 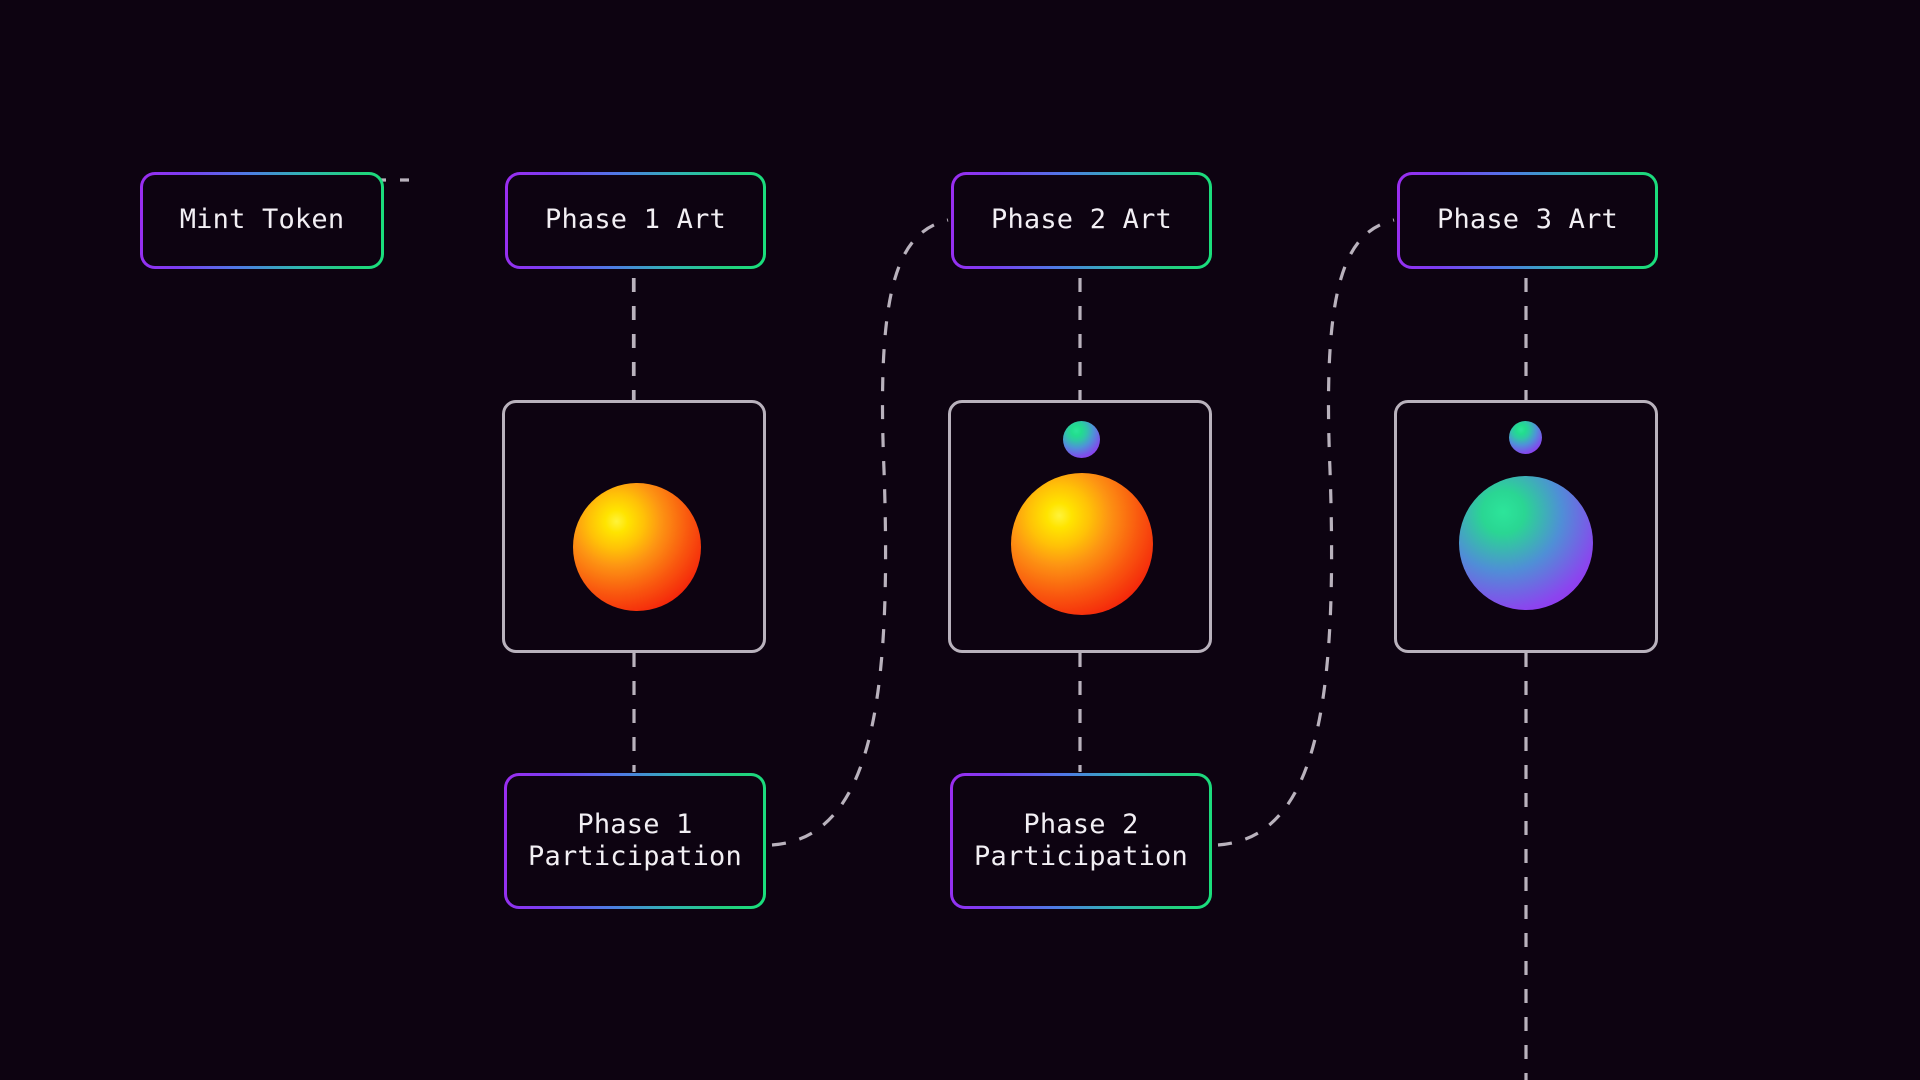 I want to click on node-phase-2-participation: Phase 2 Participation, so click(x=1081, y=841).